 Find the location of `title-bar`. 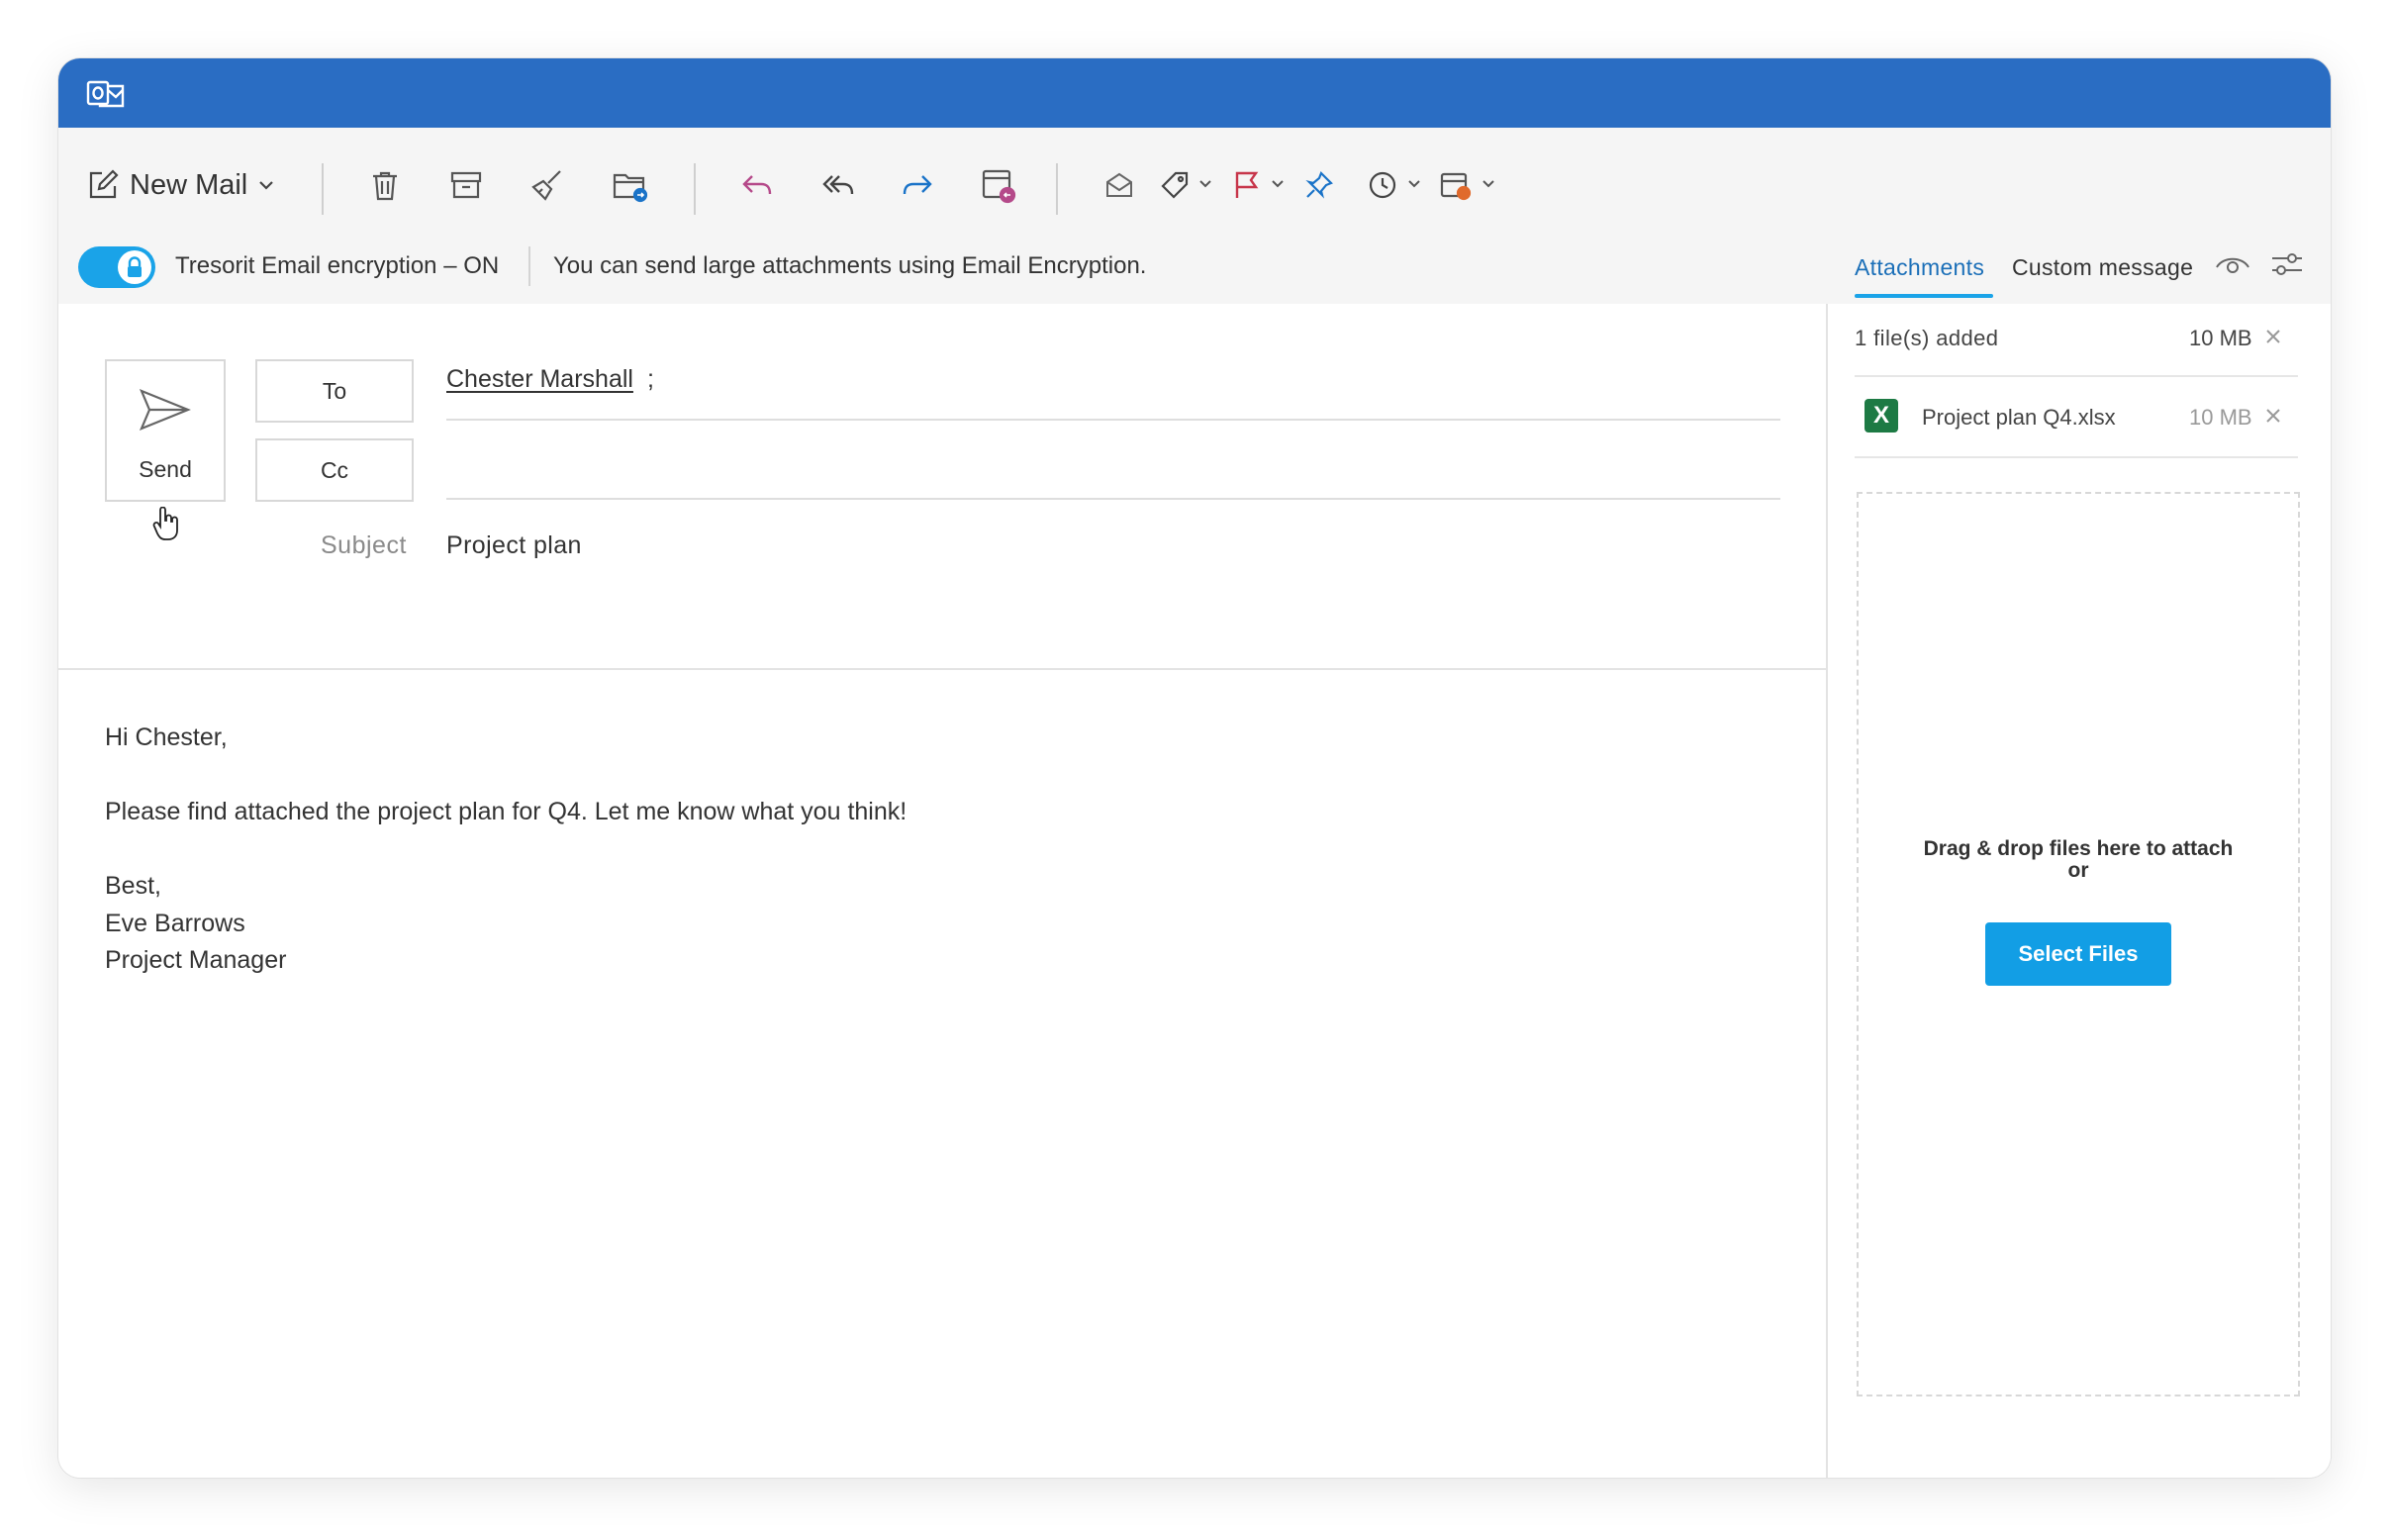

title-bar is located at coordinates (1194, 93).